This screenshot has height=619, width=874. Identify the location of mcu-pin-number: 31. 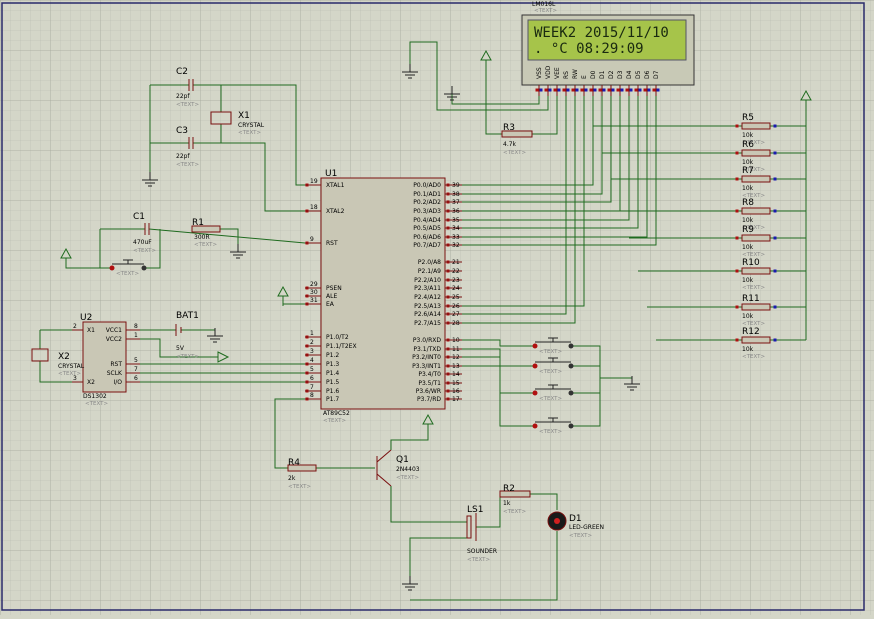
(314, 300).